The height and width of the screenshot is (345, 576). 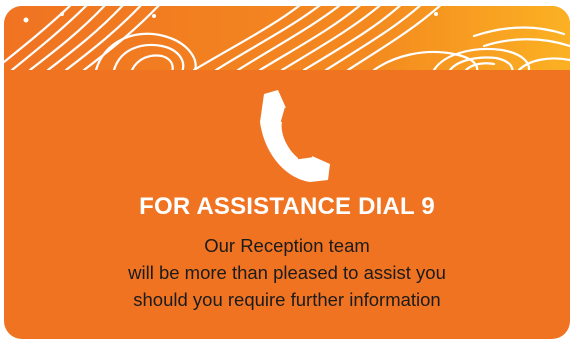 I want to click on message-line-1: Our Reception team, so click(x=287, y=245).